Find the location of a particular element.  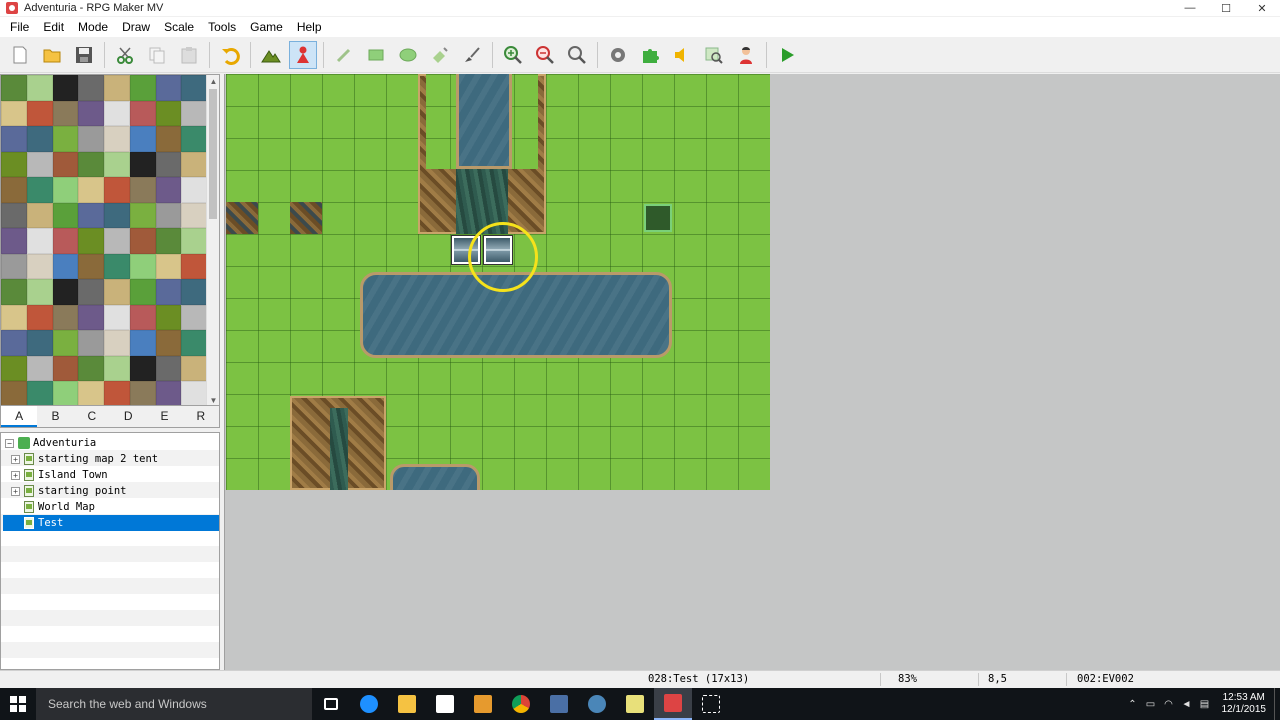

open-project-button is located at coordinates (52, 55).